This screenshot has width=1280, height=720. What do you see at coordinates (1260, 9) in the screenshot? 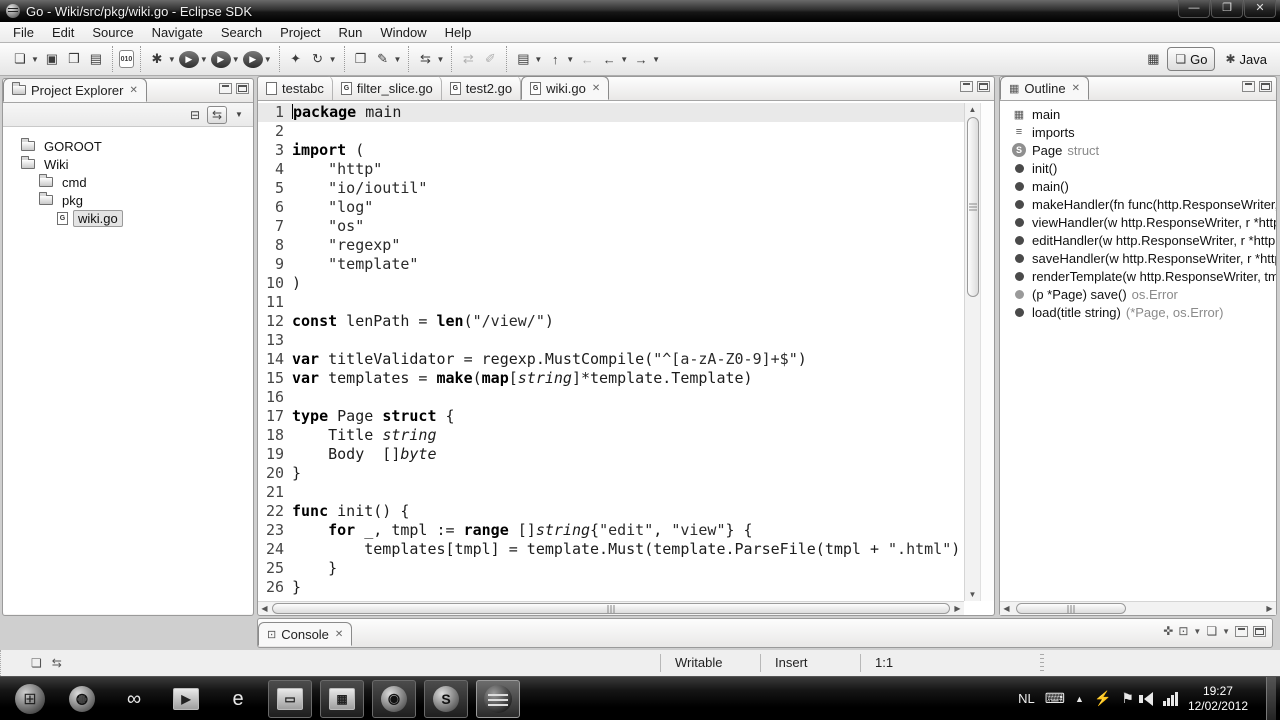
I see `close-window-button: ✕` at bounding box center [1260, 9].